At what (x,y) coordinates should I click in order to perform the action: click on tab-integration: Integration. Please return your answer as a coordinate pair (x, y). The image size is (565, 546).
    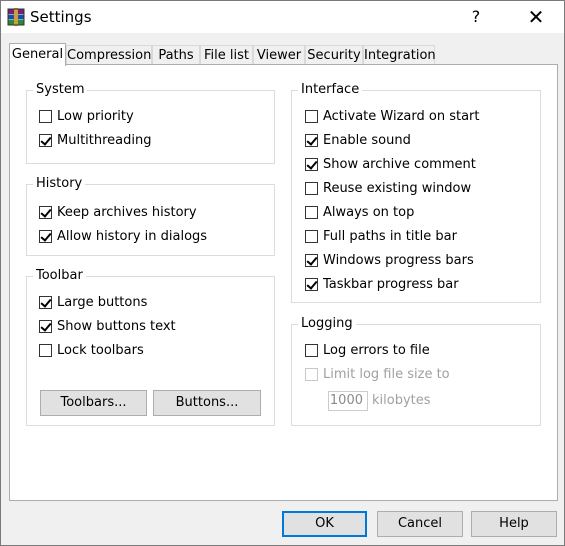
    Looking at the image, I should click on (399, 54).